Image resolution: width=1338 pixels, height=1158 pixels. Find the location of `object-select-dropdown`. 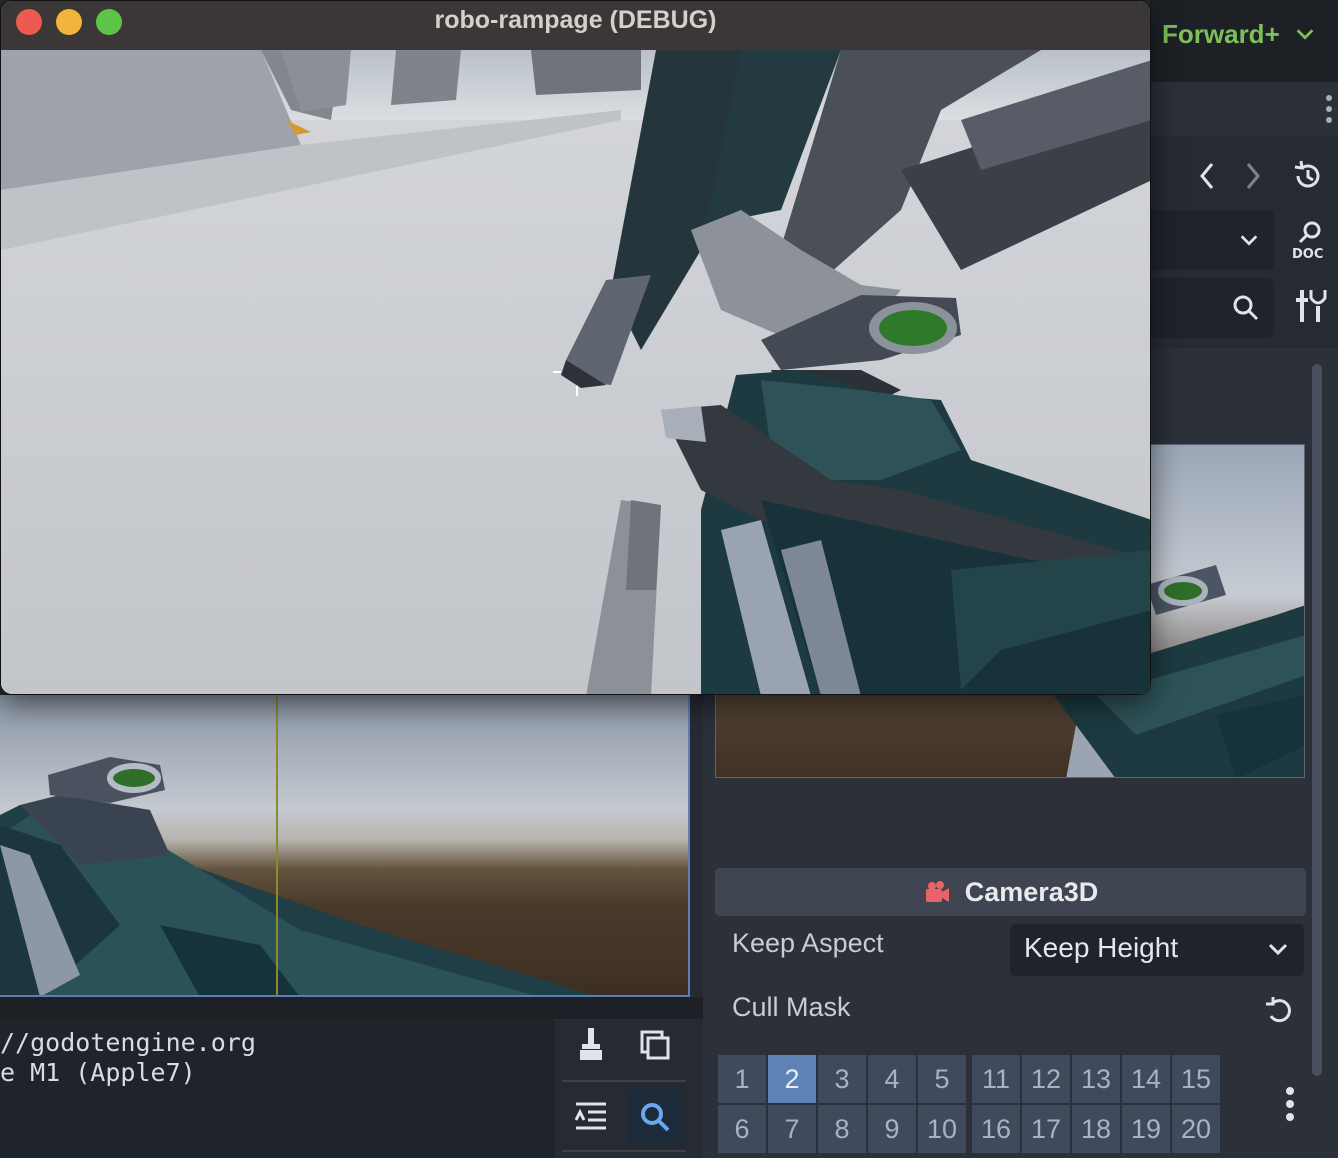

object-select-dropdown is located at coordinates (1212, 240).